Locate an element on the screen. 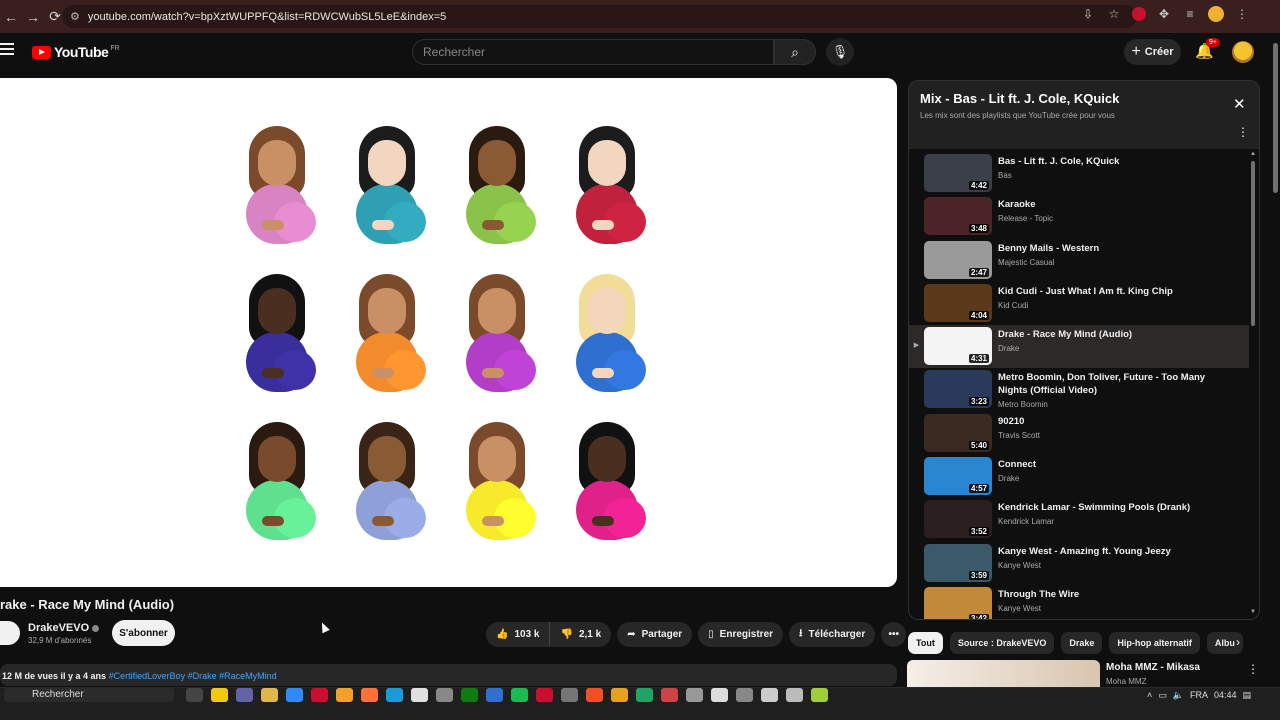  search-input: Rechercher is located at coordinates (593, 52).